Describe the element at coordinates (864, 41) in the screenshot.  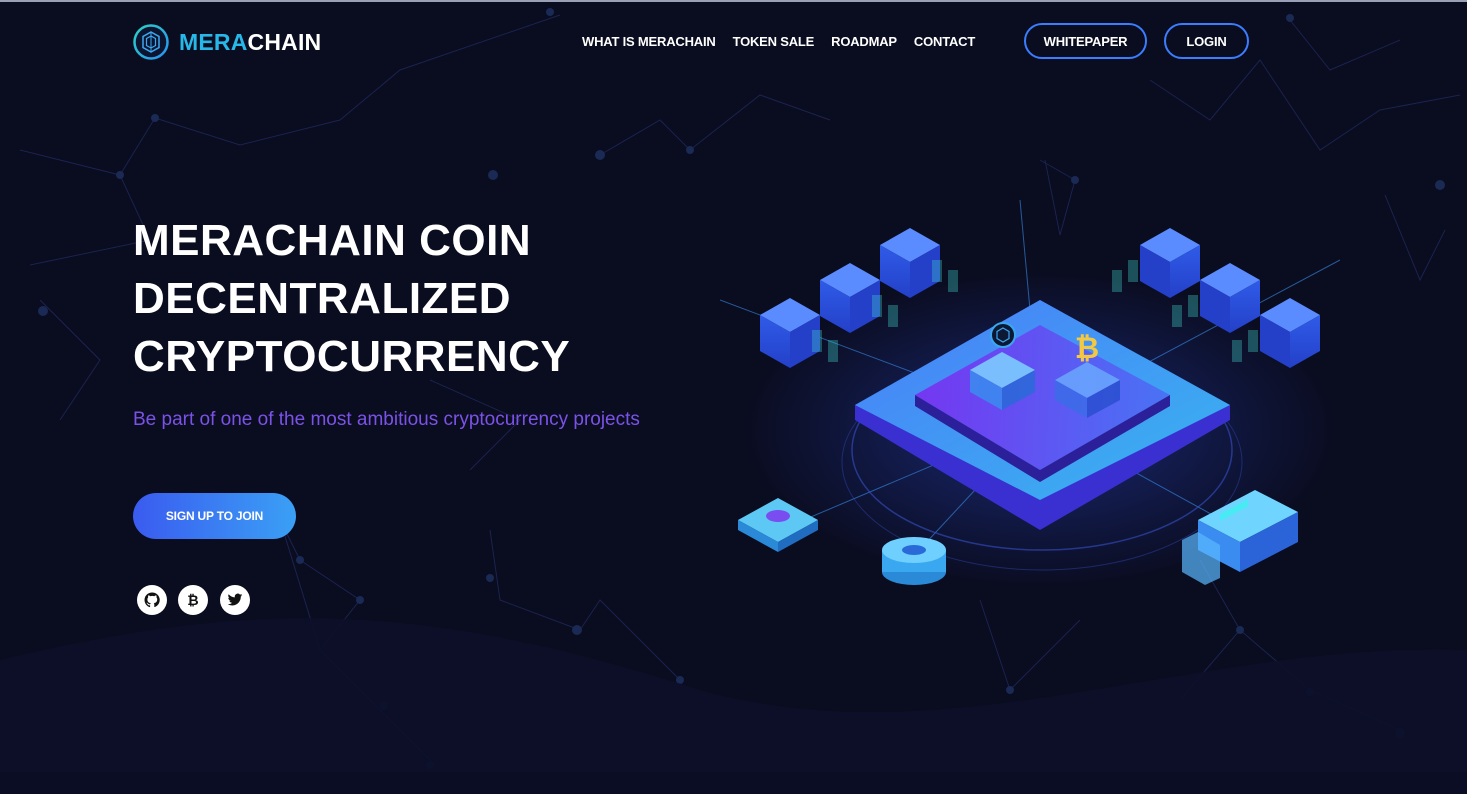
I see `nav-roadmap: ROADMAP` at that location.